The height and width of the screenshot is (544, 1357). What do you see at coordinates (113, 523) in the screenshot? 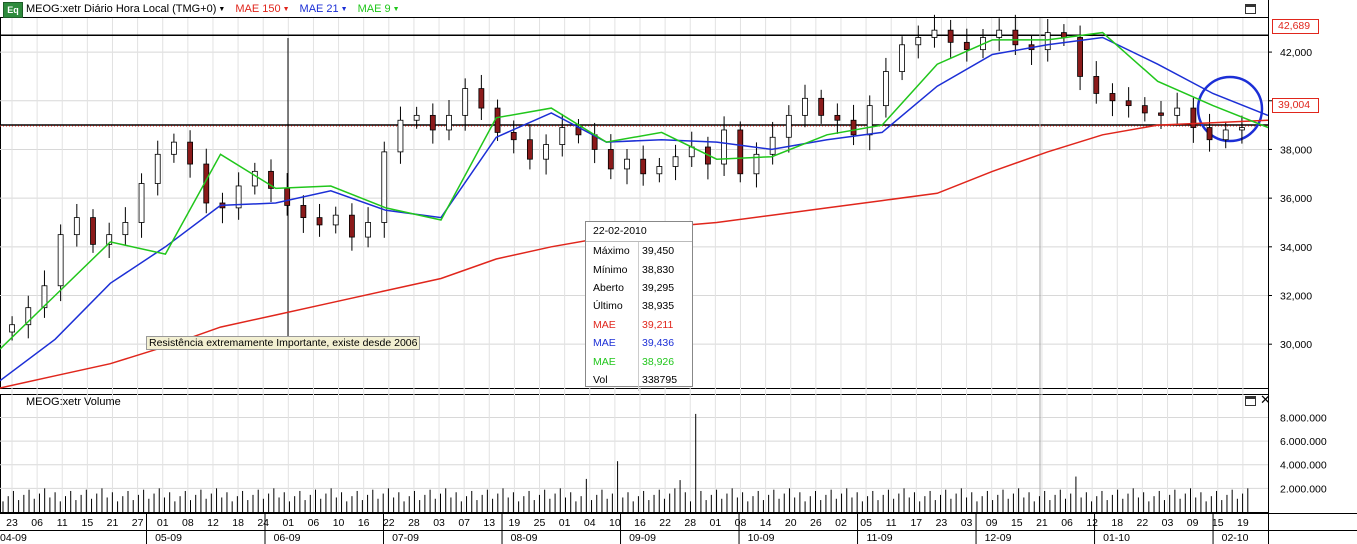
I see `day-tick-label: 21` at bounding box center [113, 523].